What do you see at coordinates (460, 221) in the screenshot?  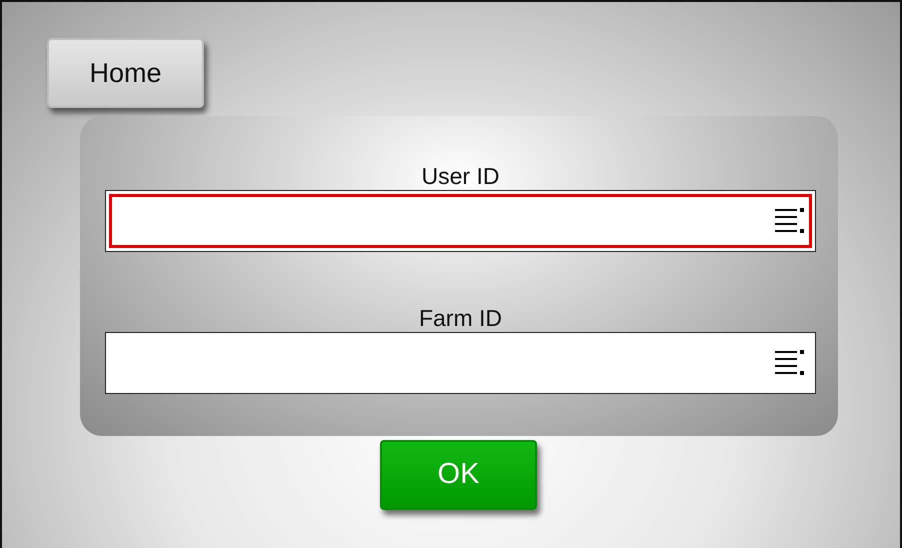 I see `input-field` at bounding box center [460, 221].